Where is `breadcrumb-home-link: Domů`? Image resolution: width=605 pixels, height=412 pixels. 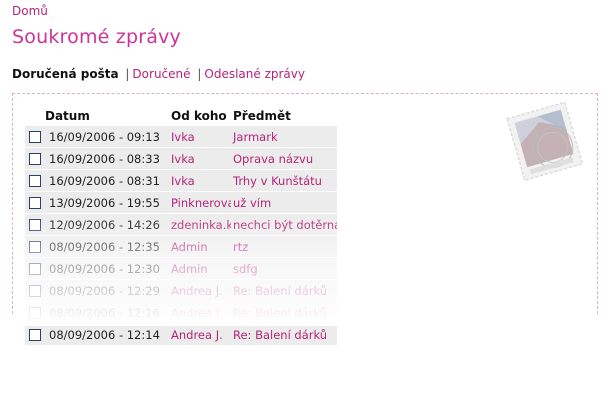
breadcrumb-home-link: Domů is located at coordinates (30, 11).